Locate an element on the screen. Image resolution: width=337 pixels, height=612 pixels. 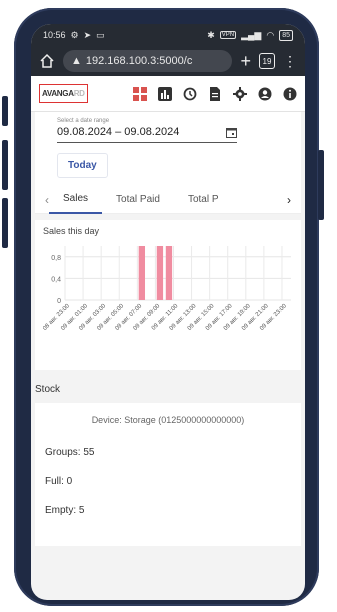
tab-total-p: Total P is located at coordinates (196, 200).